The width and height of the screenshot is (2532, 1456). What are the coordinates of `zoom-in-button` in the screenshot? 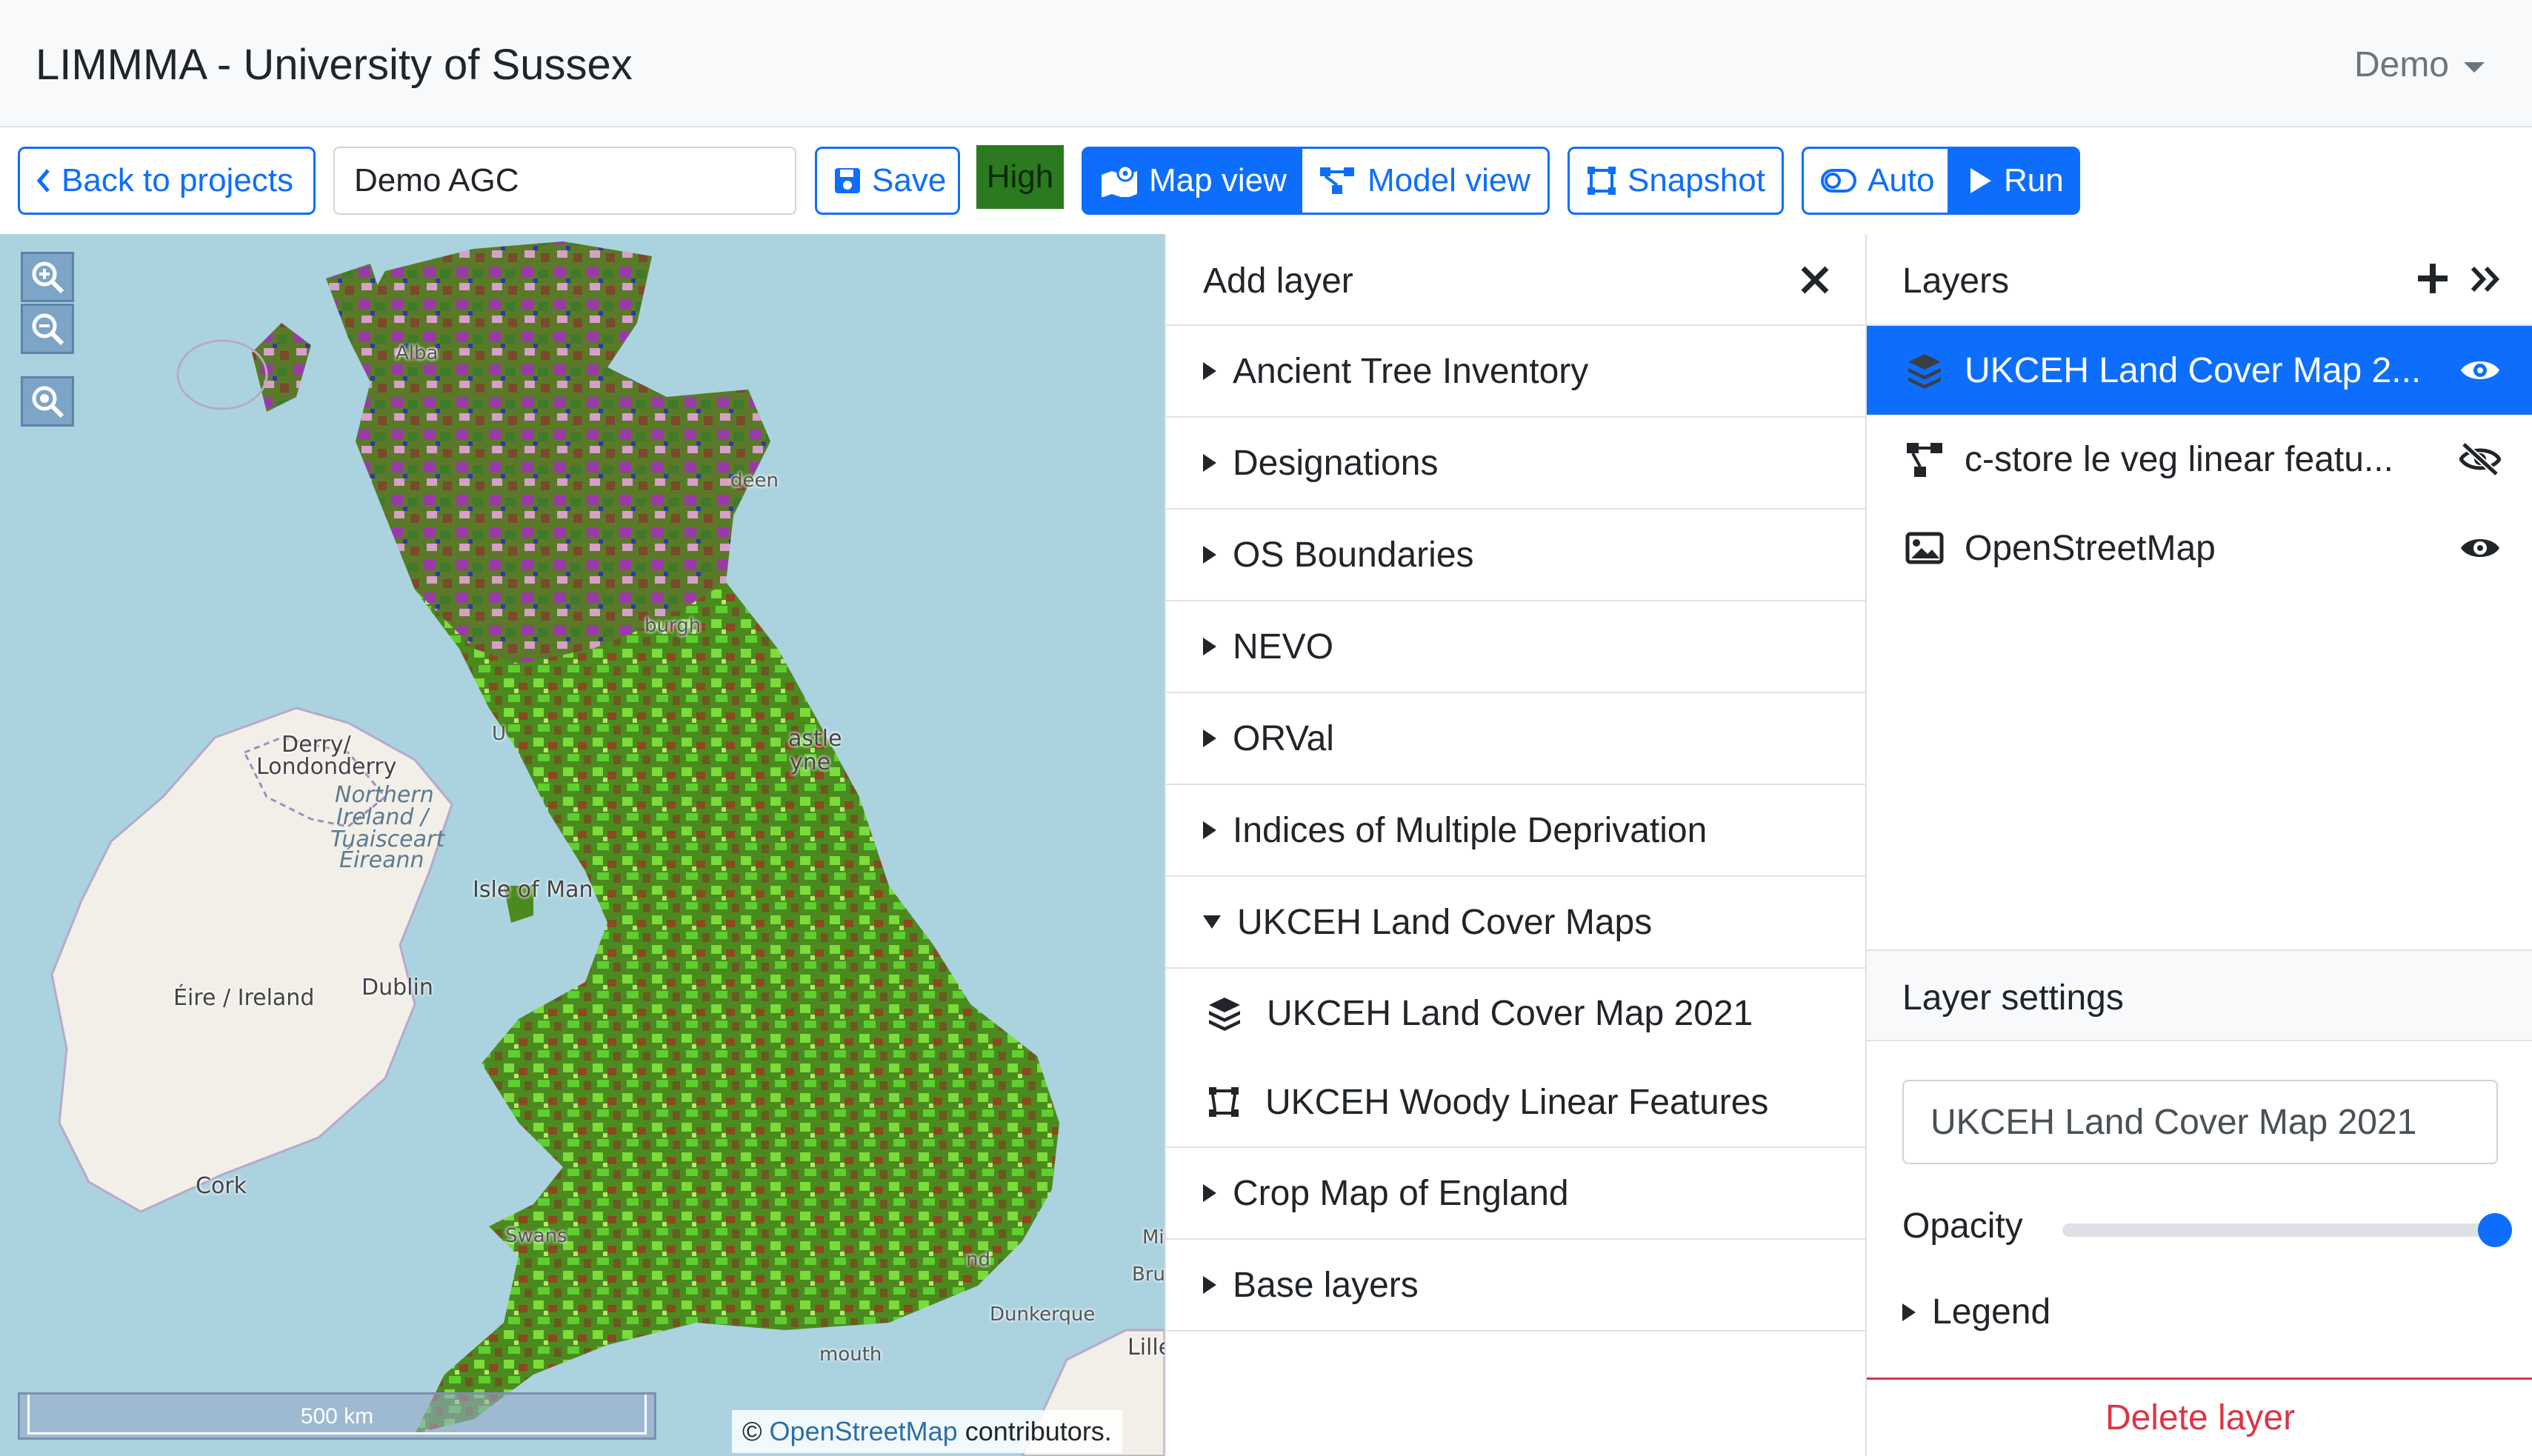 It's located at (47, 277).